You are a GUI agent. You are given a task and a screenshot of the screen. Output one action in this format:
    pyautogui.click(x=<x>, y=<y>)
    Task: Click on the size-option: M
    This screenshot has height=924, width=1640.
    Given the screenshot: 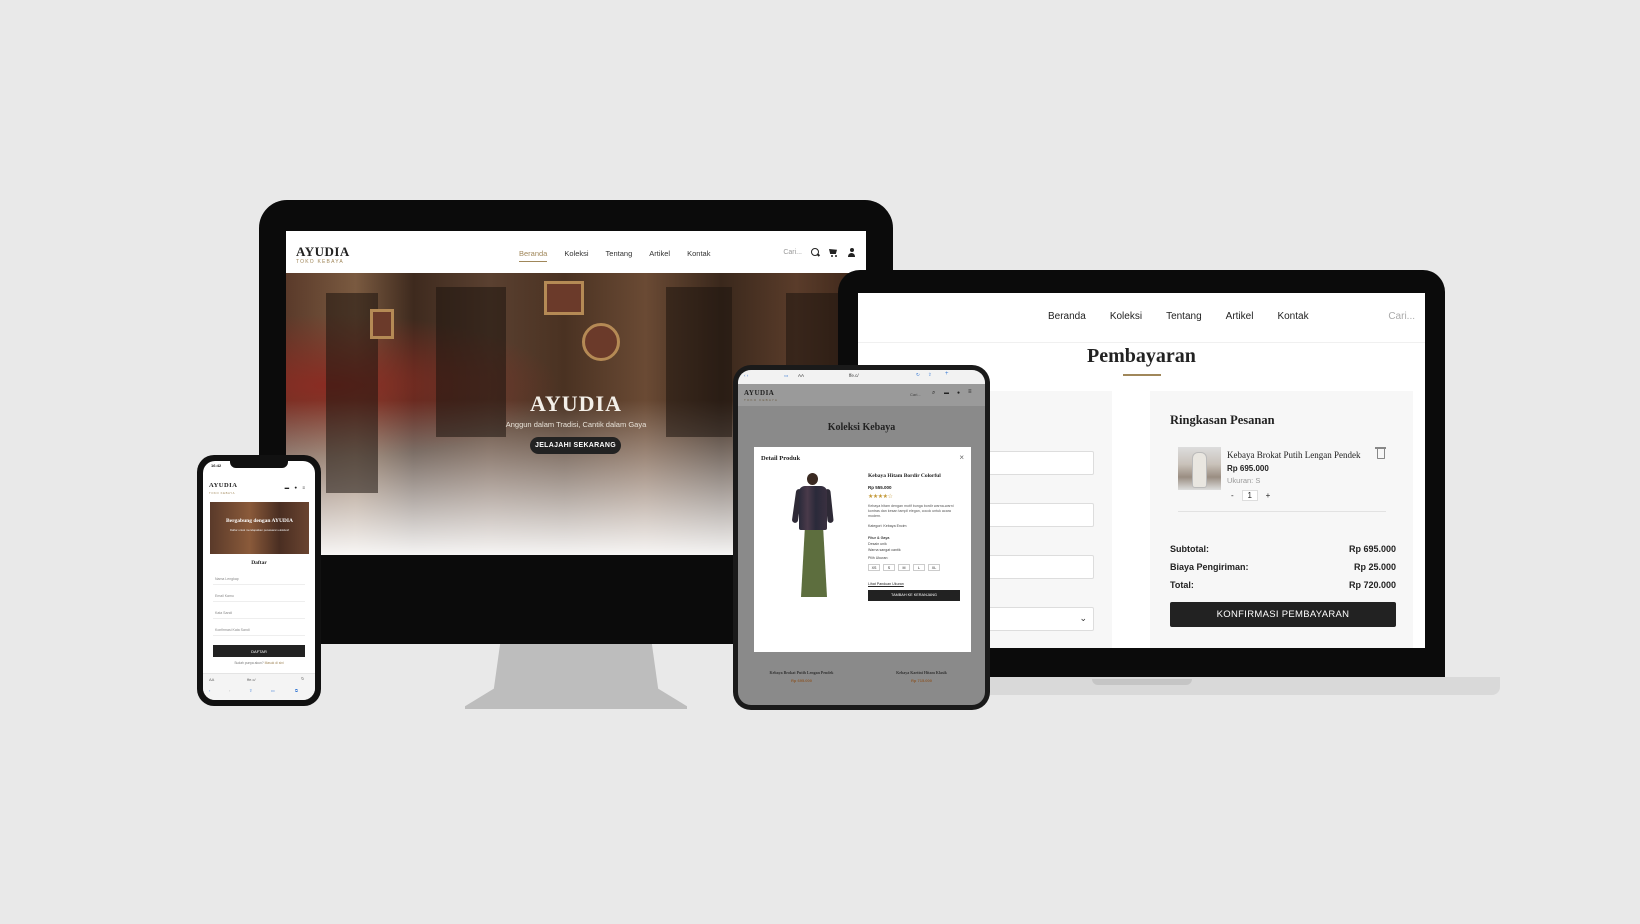 What is the action you would take?
    pyautogui.click(x=904, y=567)
    